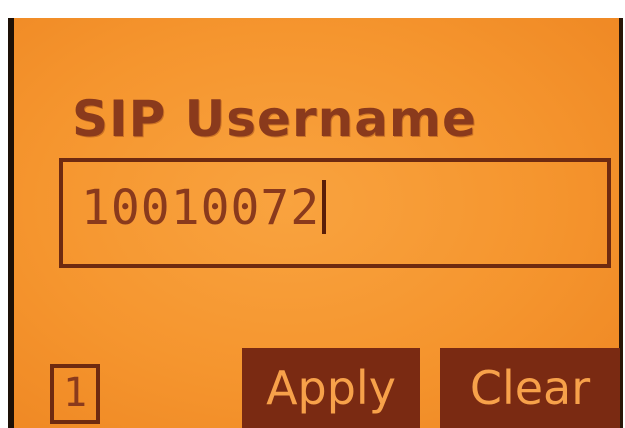  What do you see at coordinates (360, 9) in the screenshot?
I see `partial-text-above-screen` at bounding box center [360, 9].